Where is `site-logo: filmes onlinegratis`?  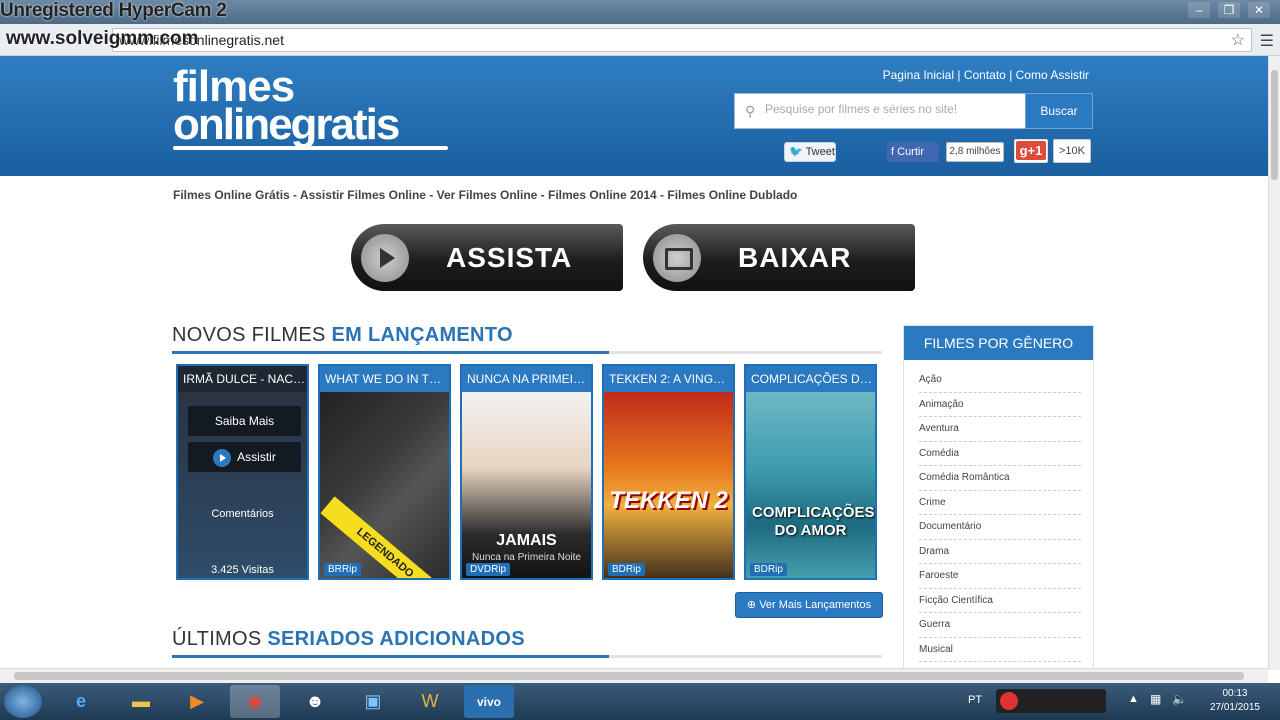
site-logo: filmes onlinegratis is located at coordinates (310, 107).